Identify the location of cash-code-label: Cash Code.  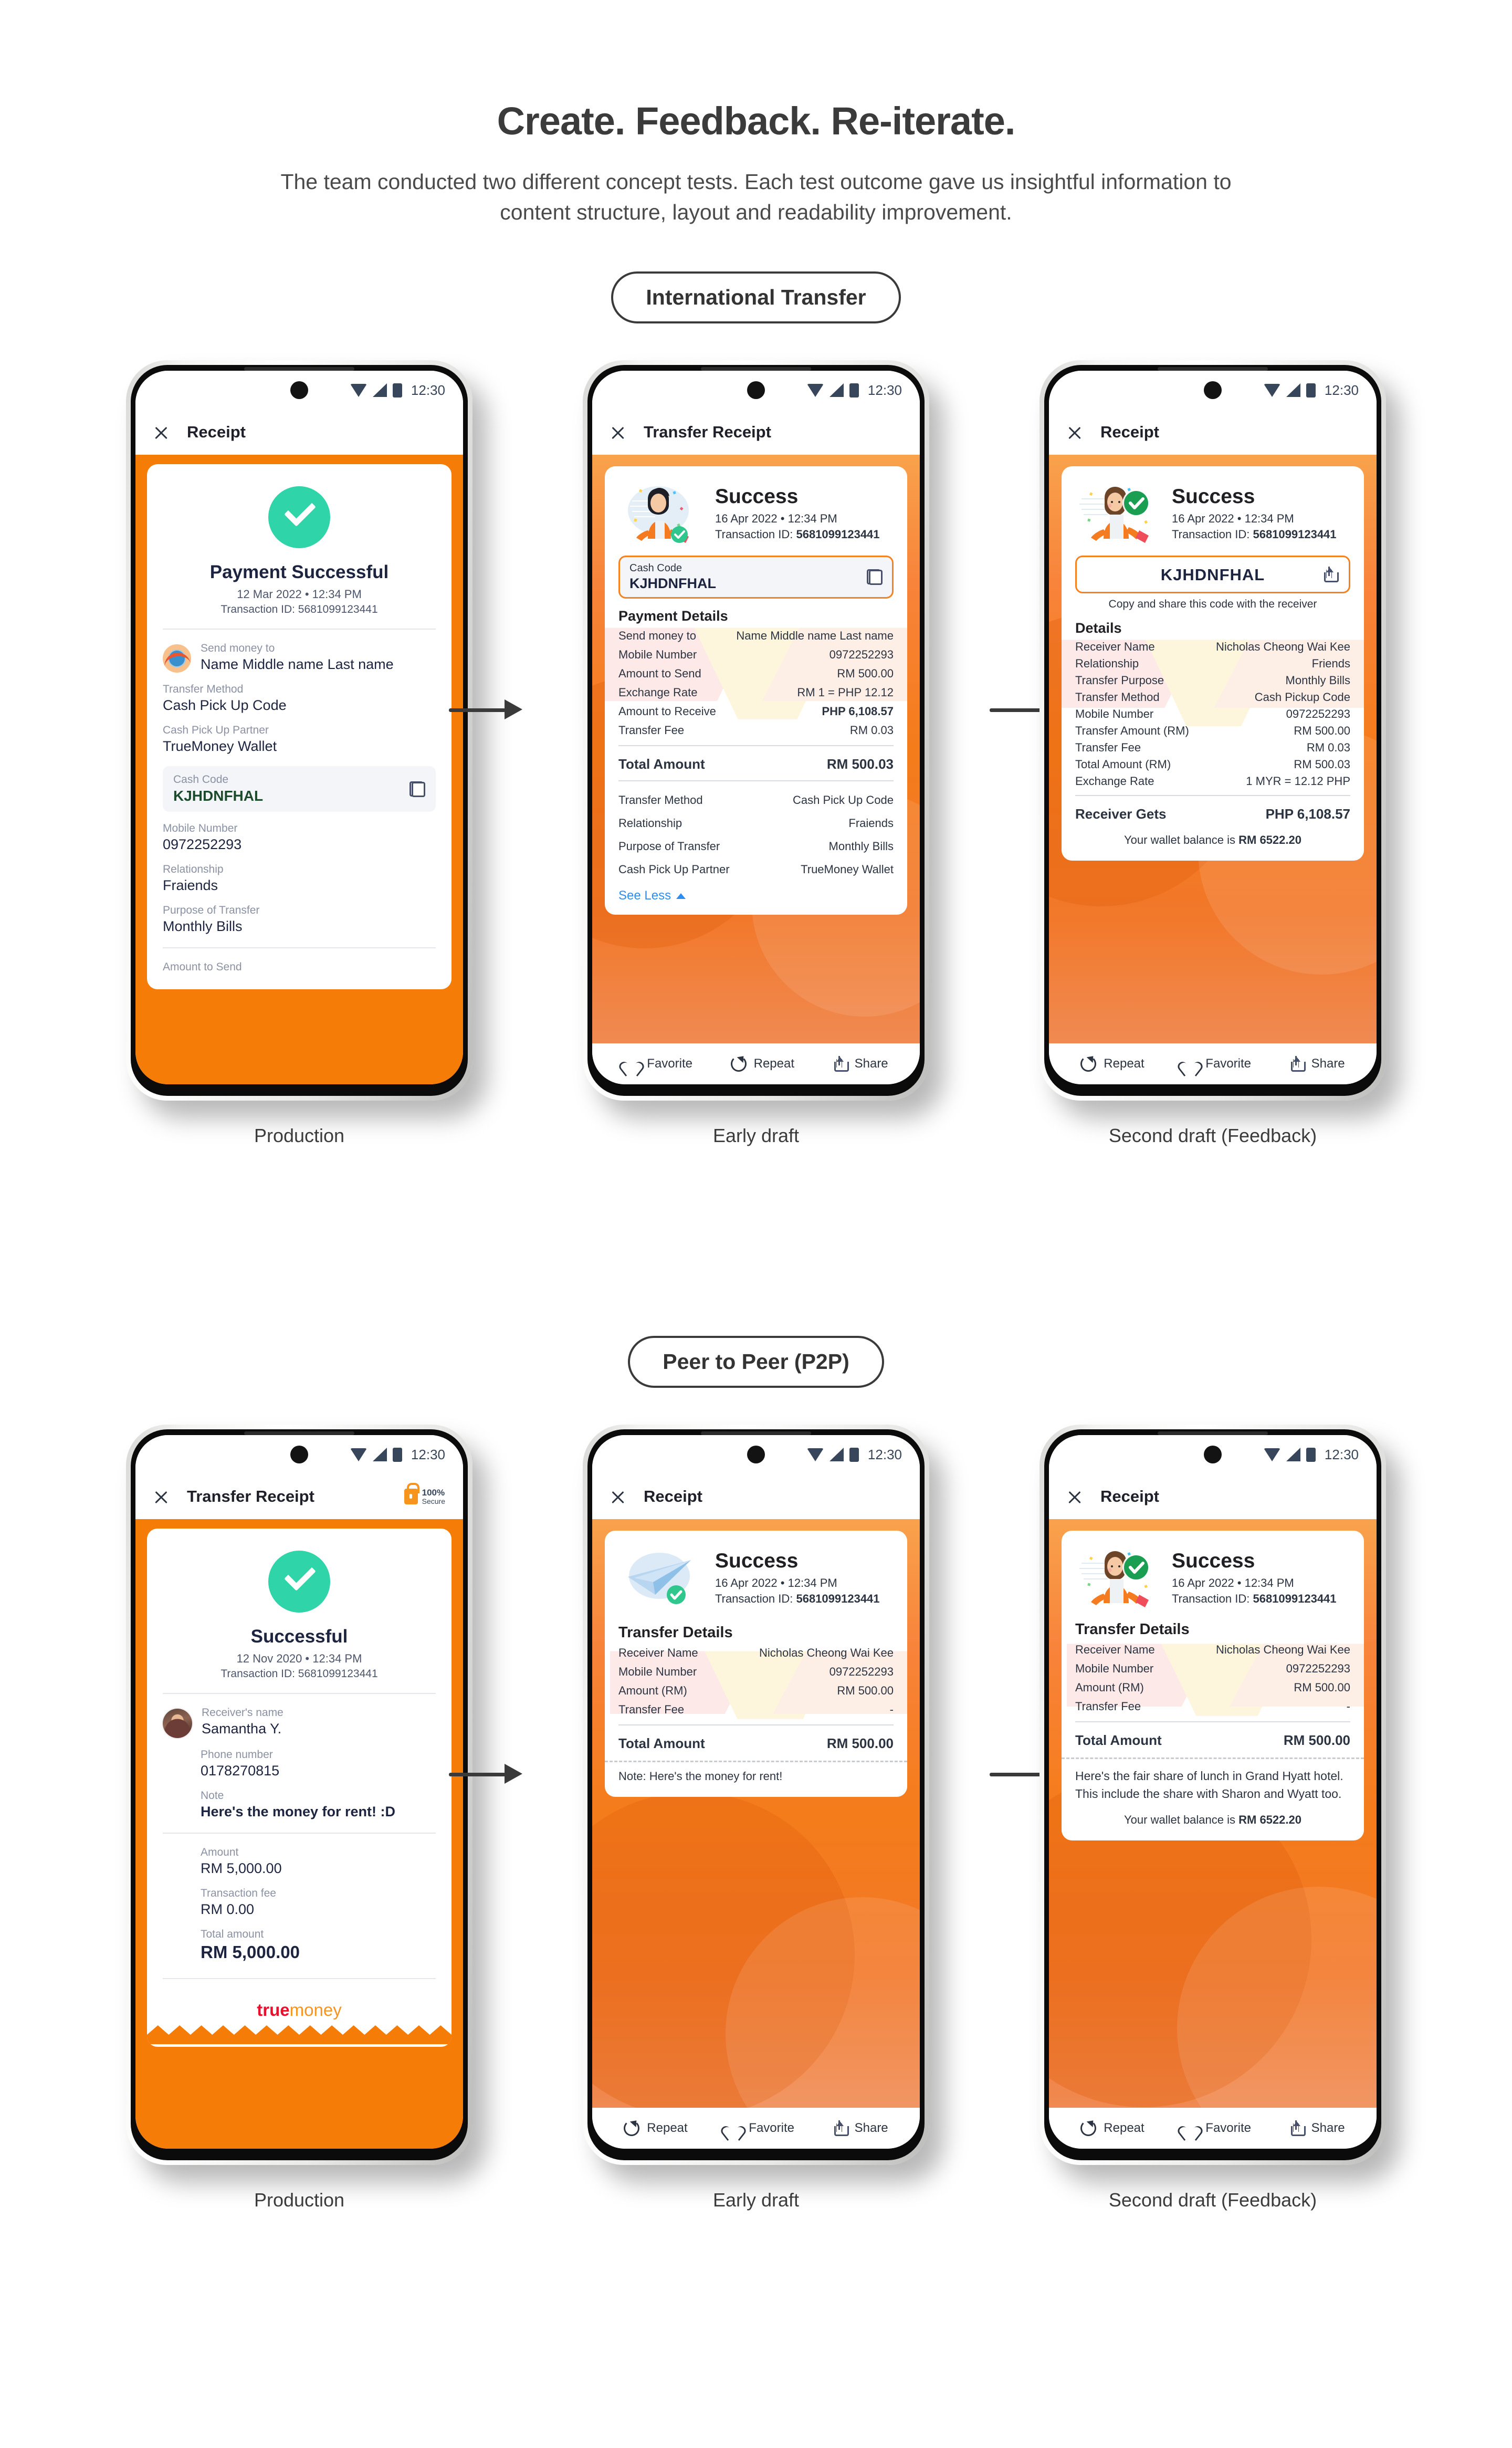
(201, 779).